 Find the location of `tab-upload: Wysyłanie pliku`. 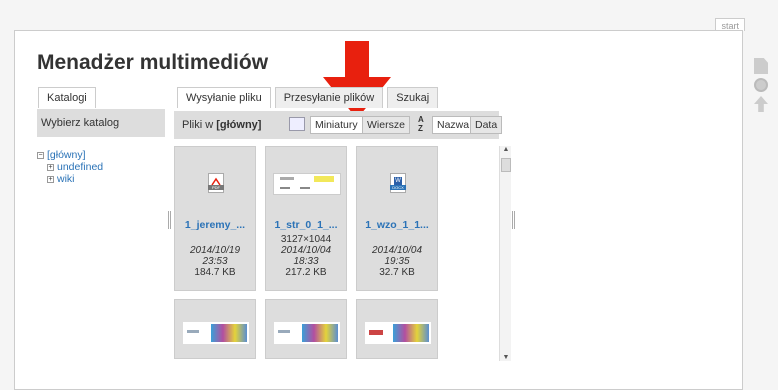

tab-upload: Wysyłanie pliku is located at coordinates (224, 97).